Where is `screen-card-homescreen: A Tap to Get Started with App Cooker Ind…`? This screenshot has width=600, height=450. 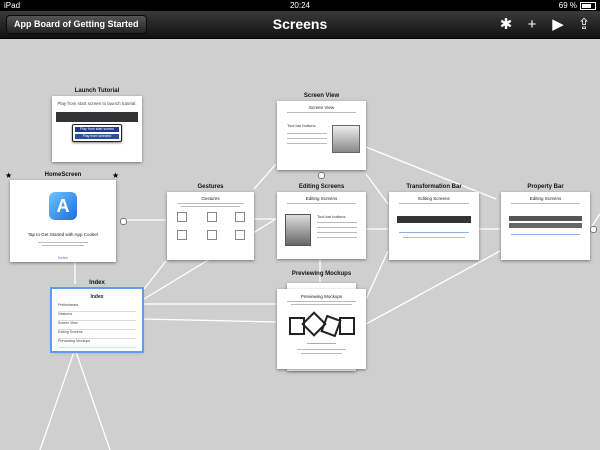
screen-card-homescreen: A Tap to Get Started with App Cooker Ind… is located at coordinates (63, 221).